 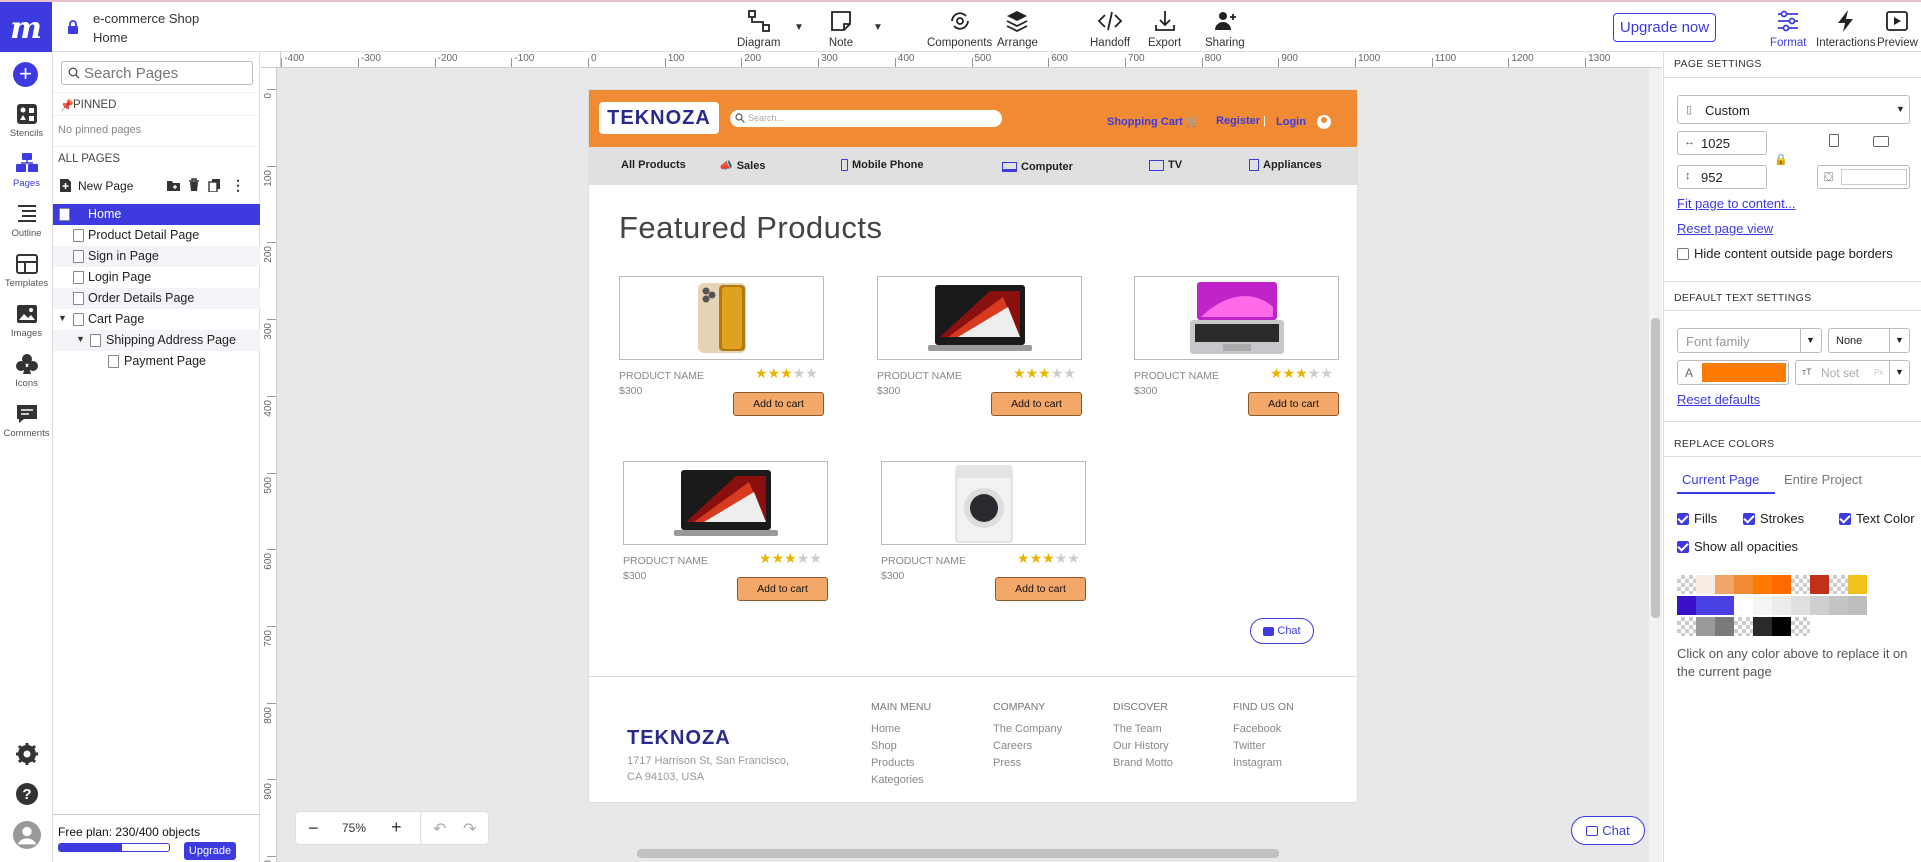 I want to click on page-item-sign-in: Sign in Page, so click(x=156, y=256).